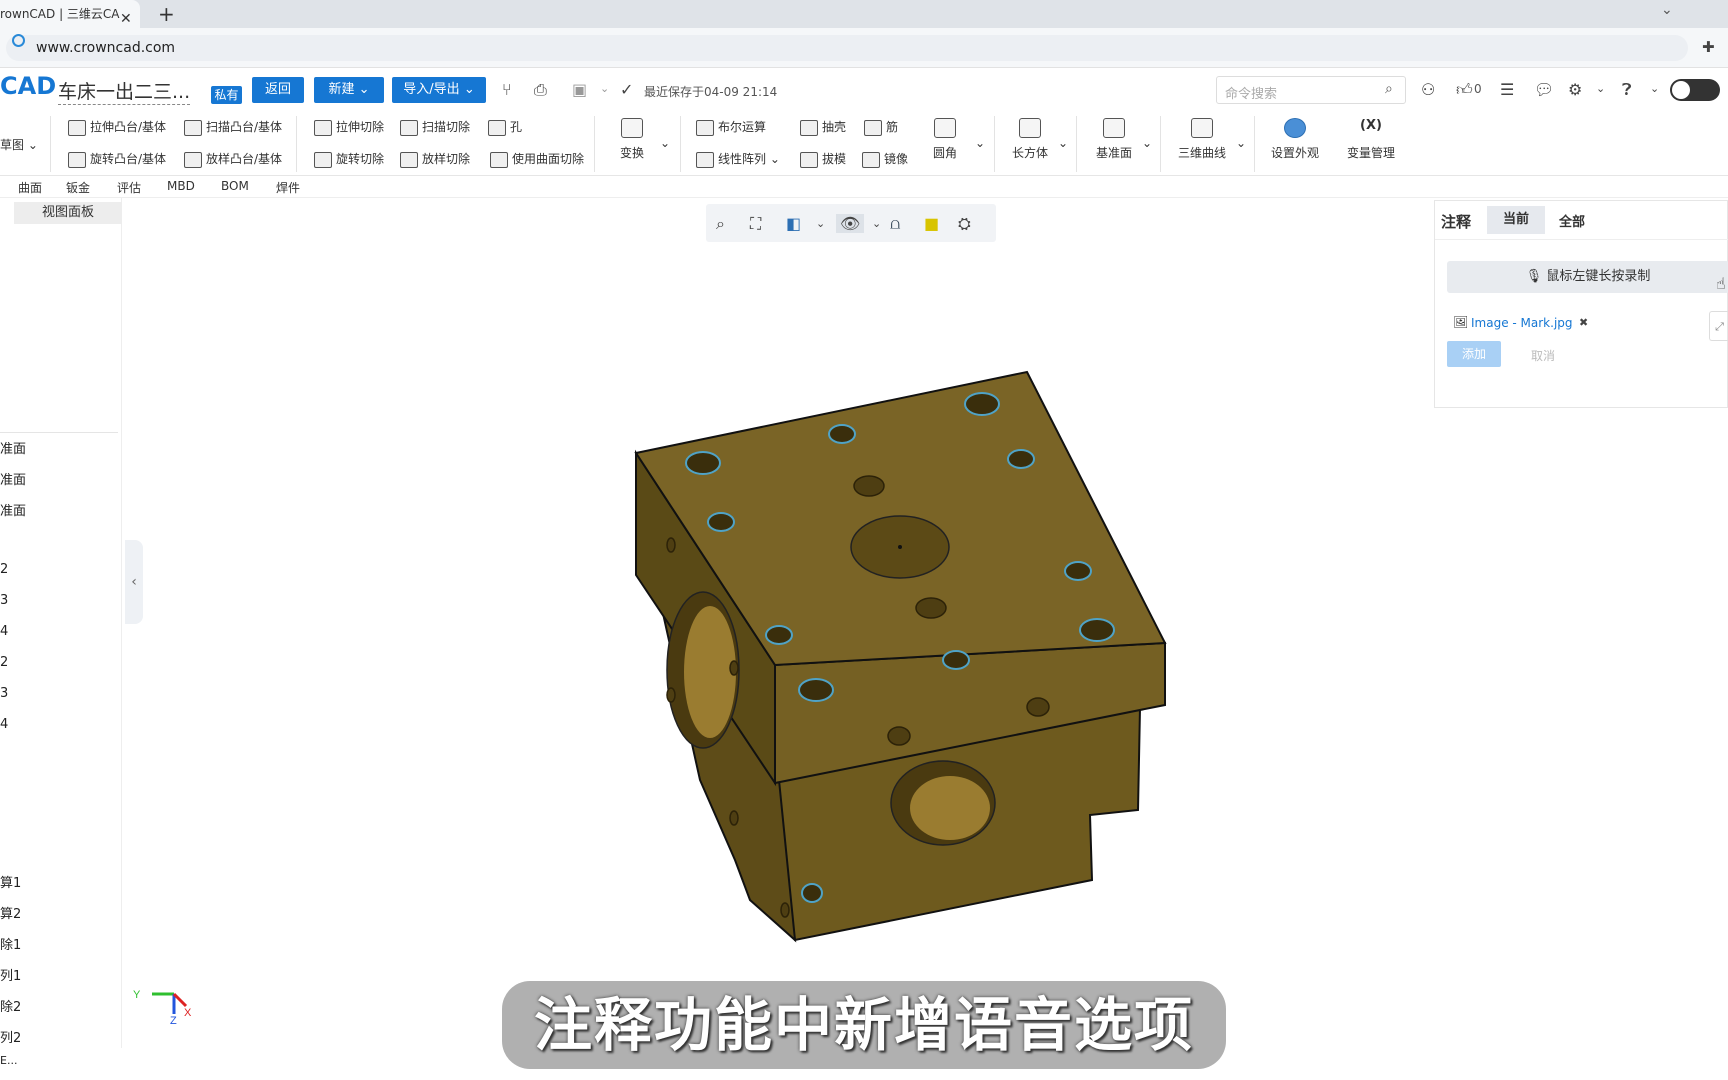 The height and width of the screenshot is (1080, 1728). I want to click on collaborate-icon: ⚇, so click(1428, 89).